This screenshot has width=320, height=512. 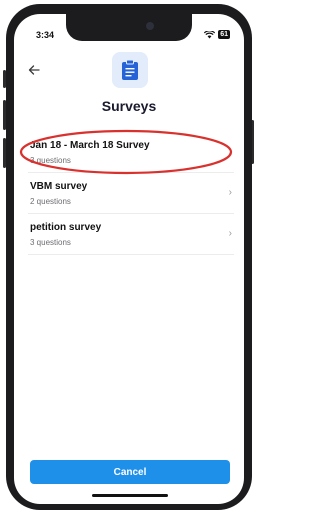 What do you see at coordinates (217, 34) in the screenshot?
I see `status-icons: 61` at bounding box center [217, 34].